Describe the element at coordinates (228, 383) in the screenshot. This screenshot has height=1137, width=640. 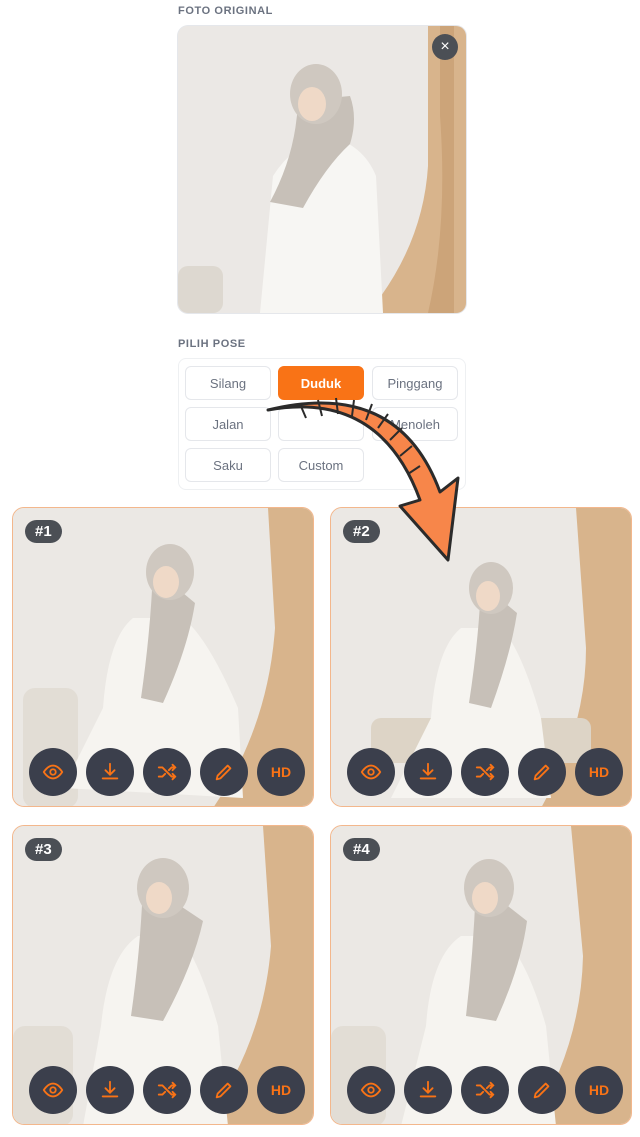
I see `pose-option-silang: Silang` at that location.